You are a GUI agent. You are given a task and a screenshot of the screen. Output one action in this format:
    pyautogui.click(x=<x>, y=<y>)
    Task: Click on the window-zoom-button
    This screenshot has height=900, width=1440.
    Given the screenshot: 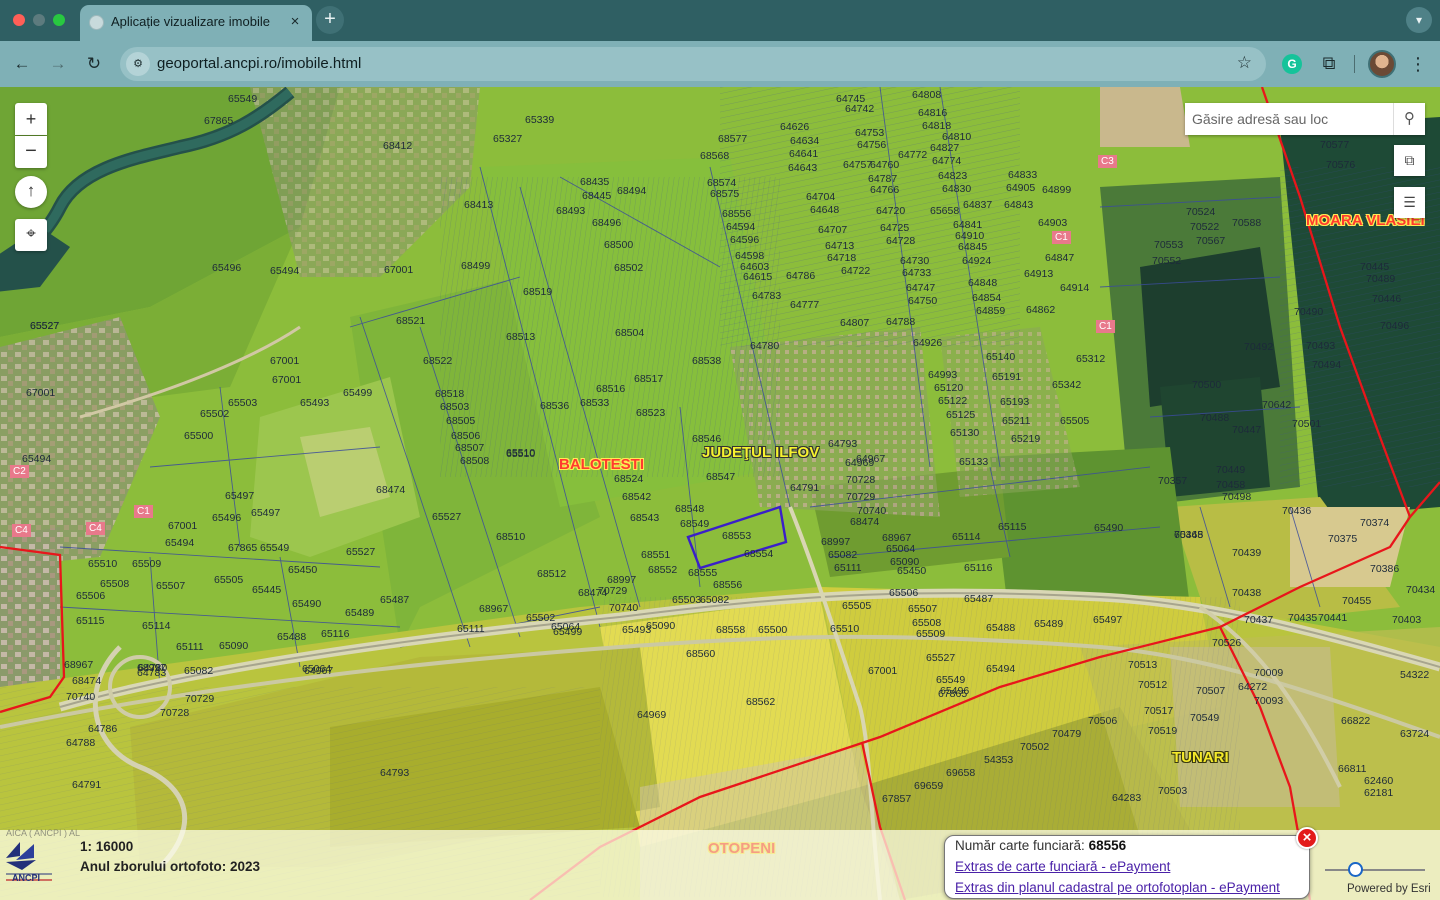 What is the action you would take?
    pyautogui.click(x=59, y=20)
    